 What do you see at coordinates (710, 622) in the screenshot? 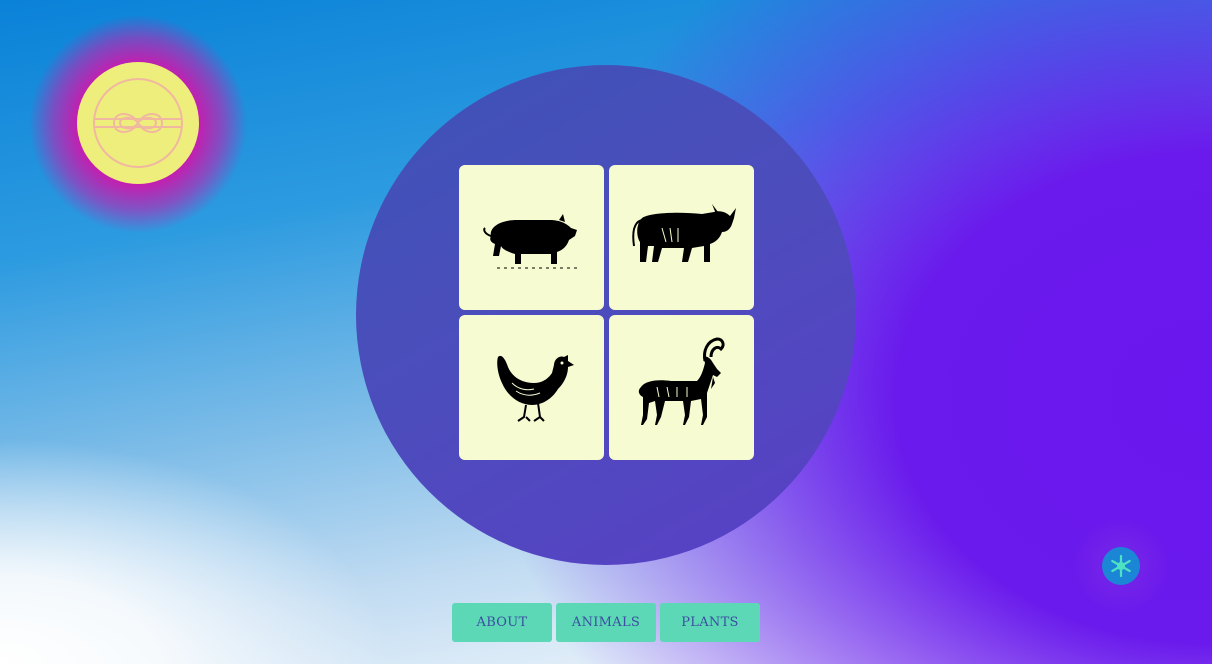
I see `plants-button: PLANTS` at bounding box center [710, 622].